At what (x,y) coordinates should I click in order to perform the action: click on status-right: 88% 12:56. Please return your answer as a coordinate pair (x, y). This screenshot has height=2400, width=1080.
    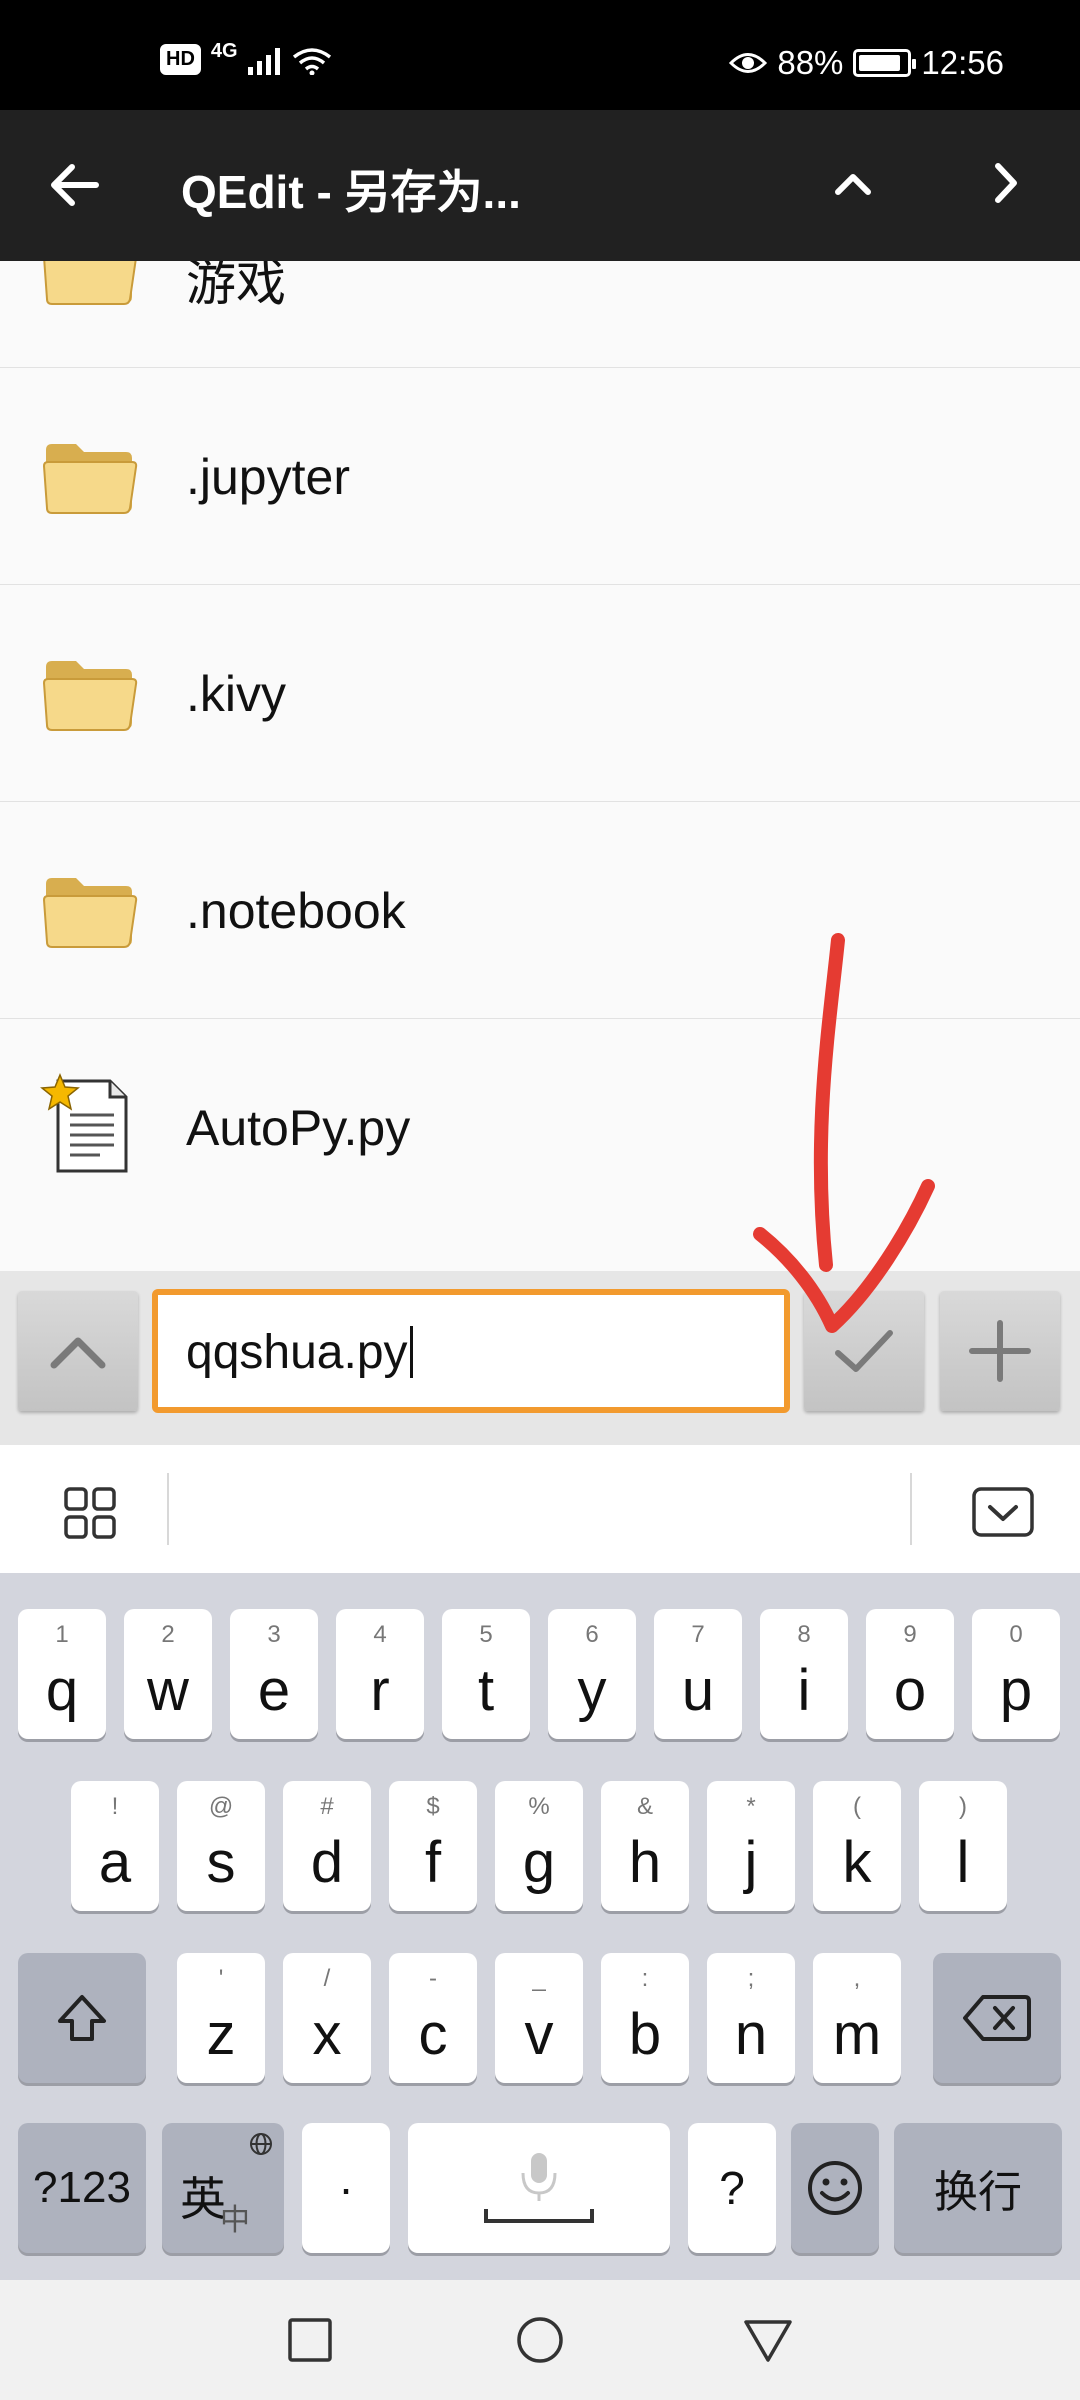
    Looking at the image, I should click on (866, 63).